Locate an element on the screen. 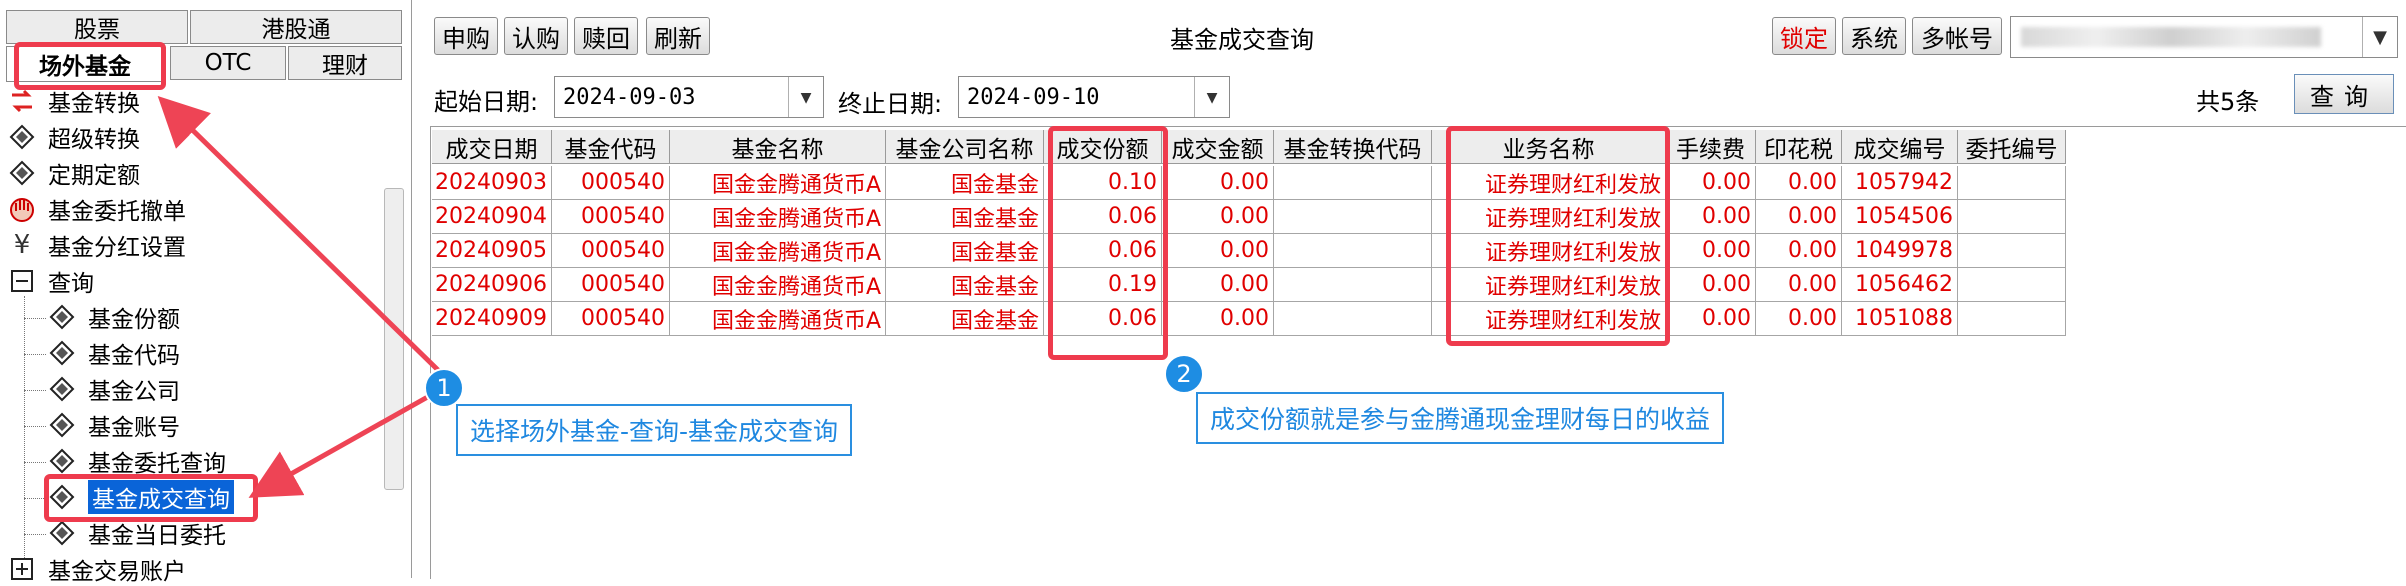 This screenshot has width=2406, height=586. step-badge-2: 2 is located at coordinates (1184, 374).